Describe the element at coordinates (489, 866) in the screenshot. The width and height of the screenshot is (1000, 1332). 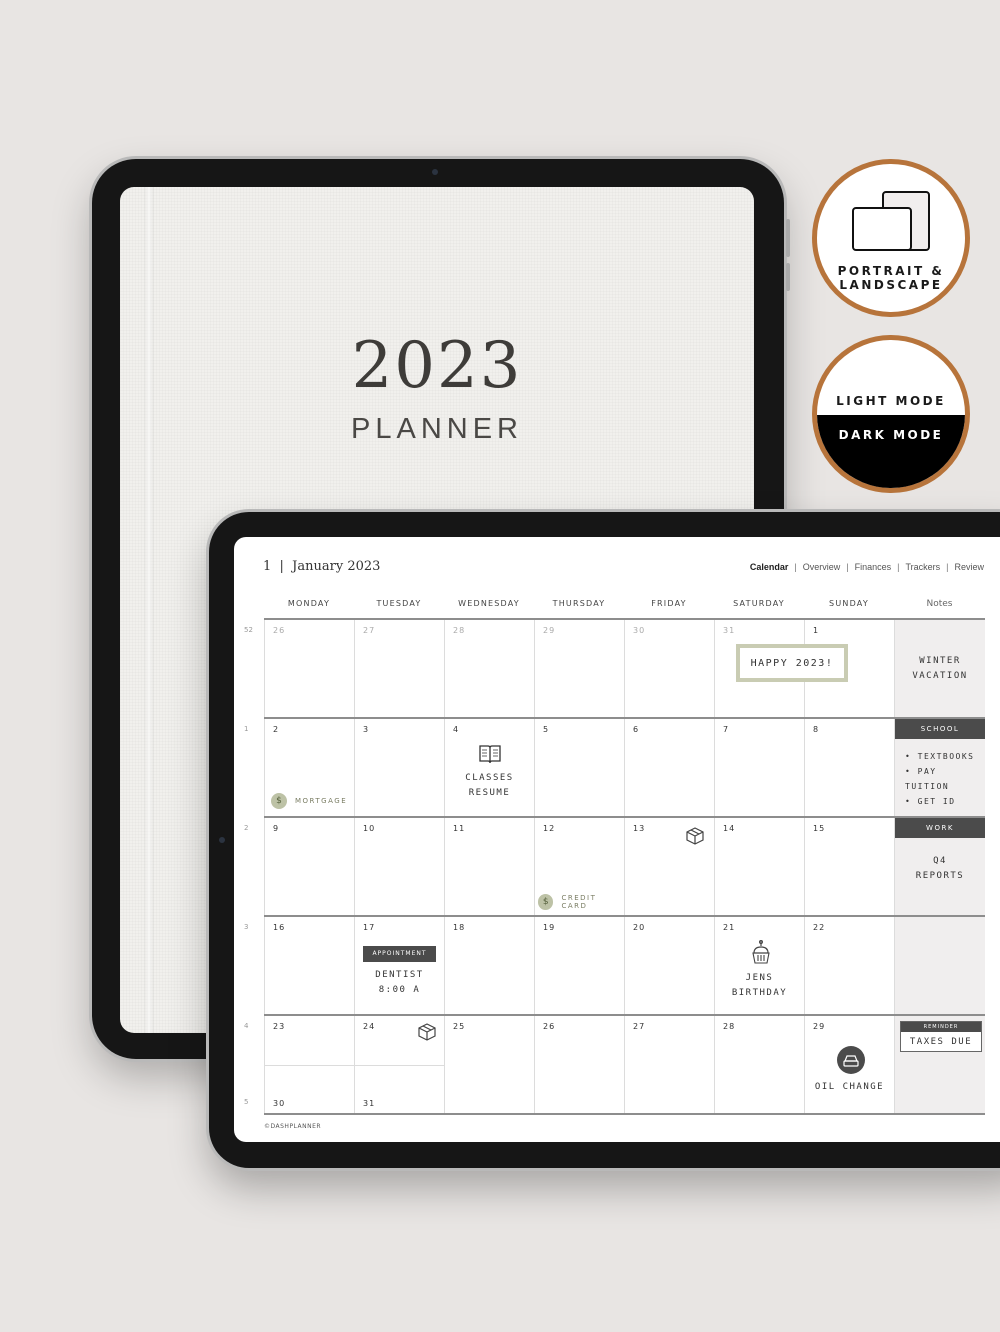
I see `day-cell: 11` at that location.